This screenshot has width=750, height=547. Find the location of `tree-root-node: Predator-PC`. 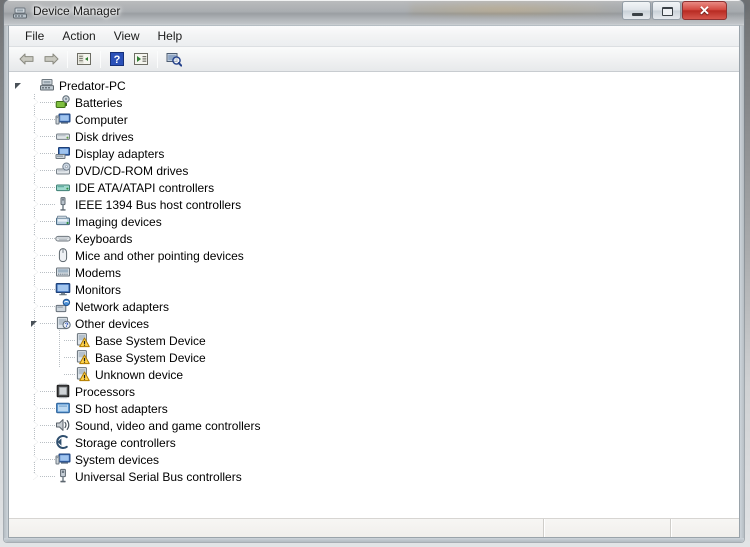

tree-root-node: Predator-PC is located at coordinates (374, 85).